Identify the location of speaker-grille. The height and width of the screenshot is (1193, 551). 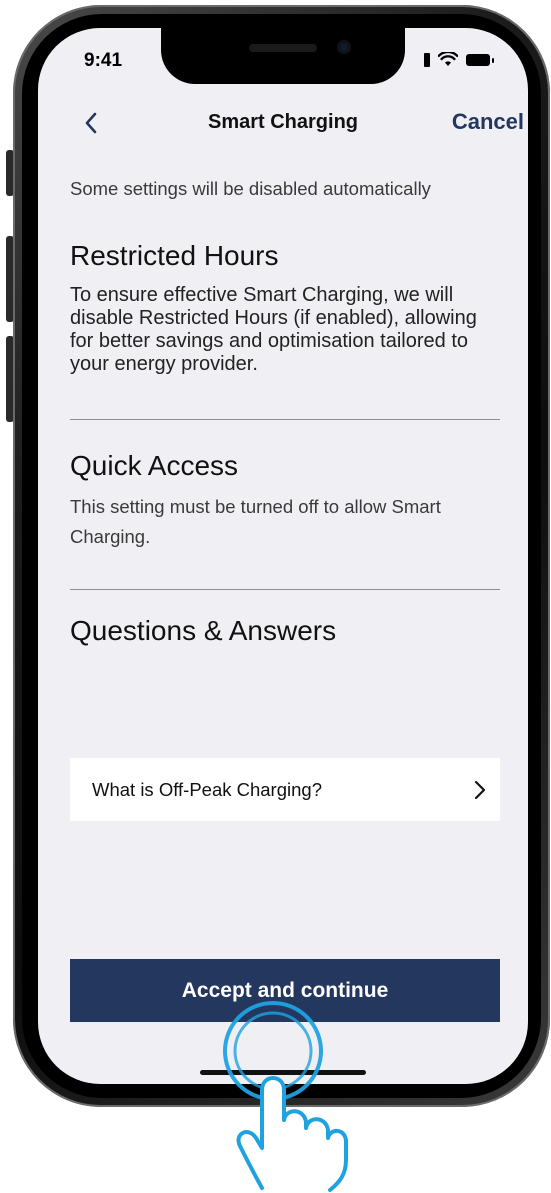
(283, 48).